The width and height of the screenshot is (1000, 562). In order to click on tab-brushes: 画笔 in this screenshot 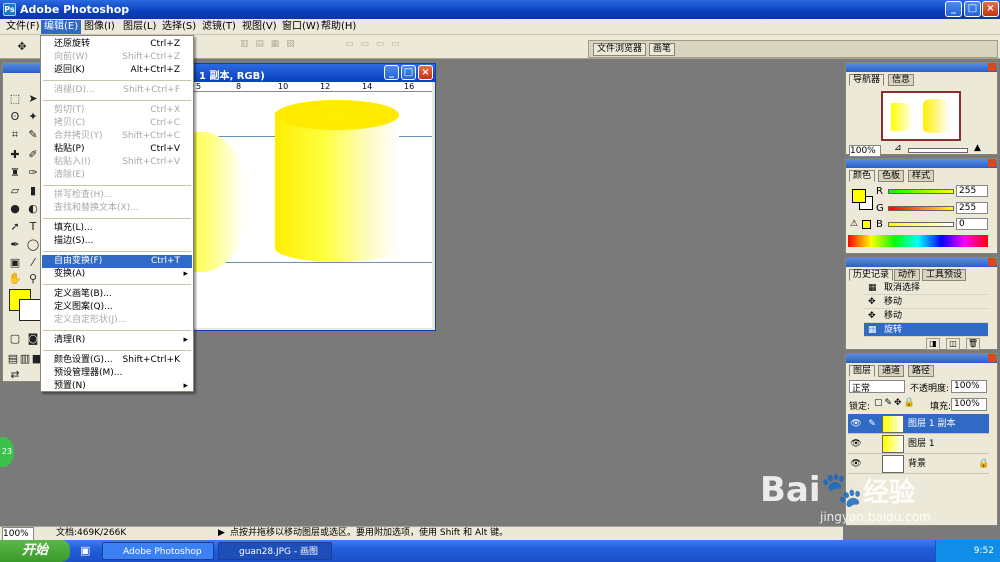, I will do `click(662, 49)`.